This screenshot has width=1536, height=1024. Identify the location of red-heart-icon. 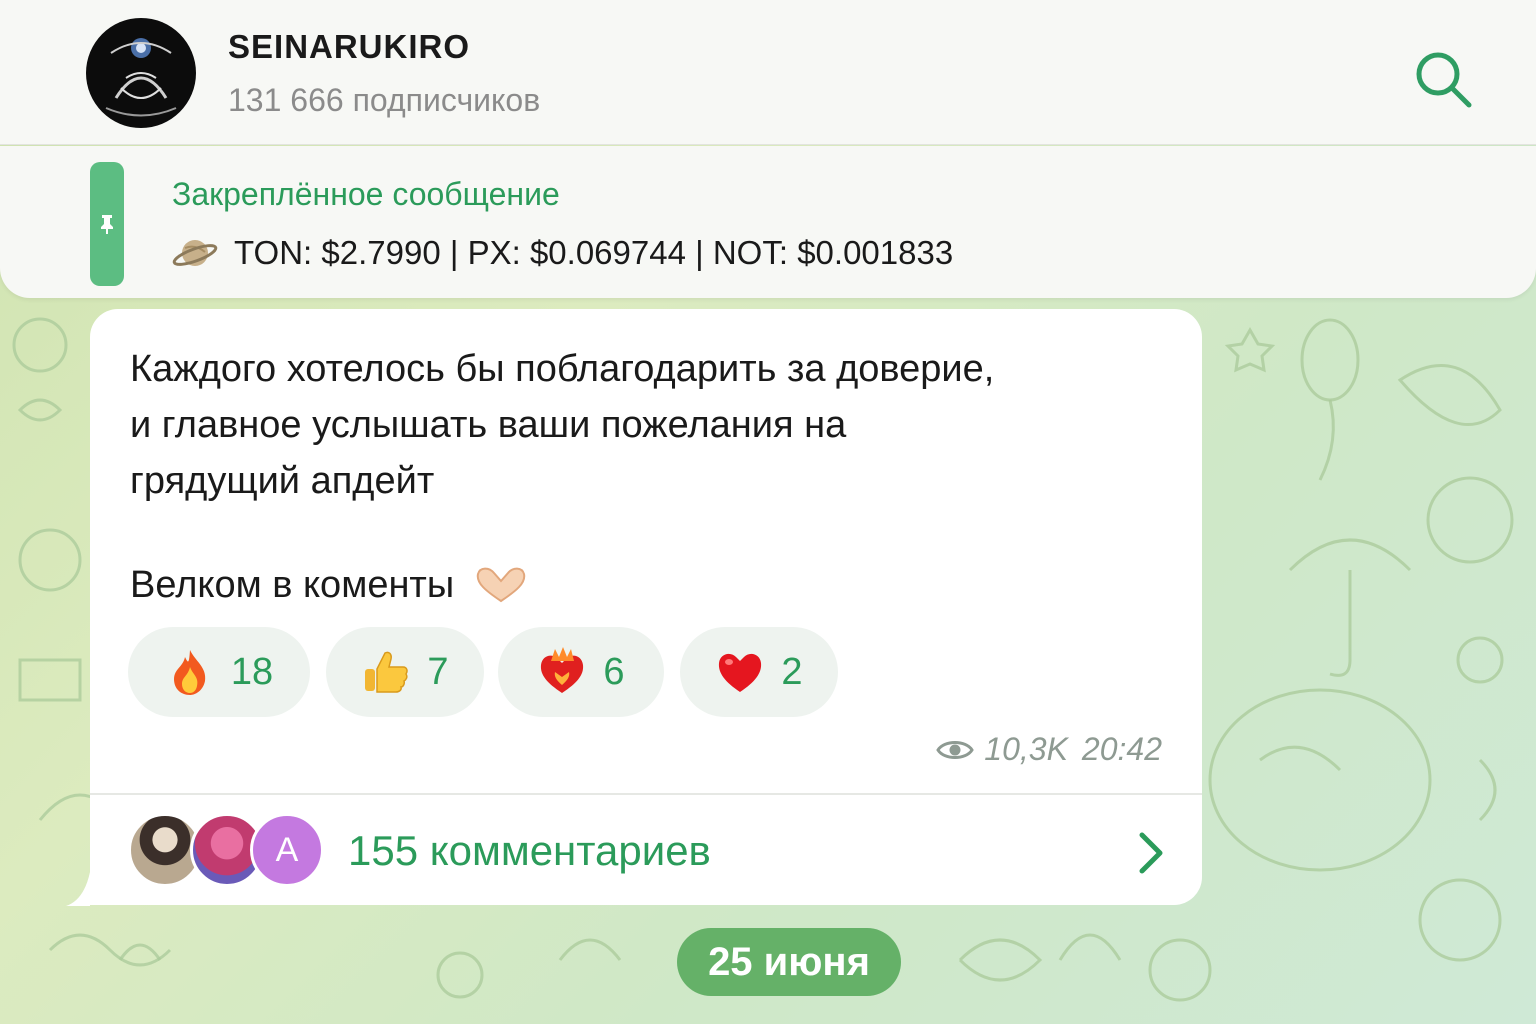
(740, 672).